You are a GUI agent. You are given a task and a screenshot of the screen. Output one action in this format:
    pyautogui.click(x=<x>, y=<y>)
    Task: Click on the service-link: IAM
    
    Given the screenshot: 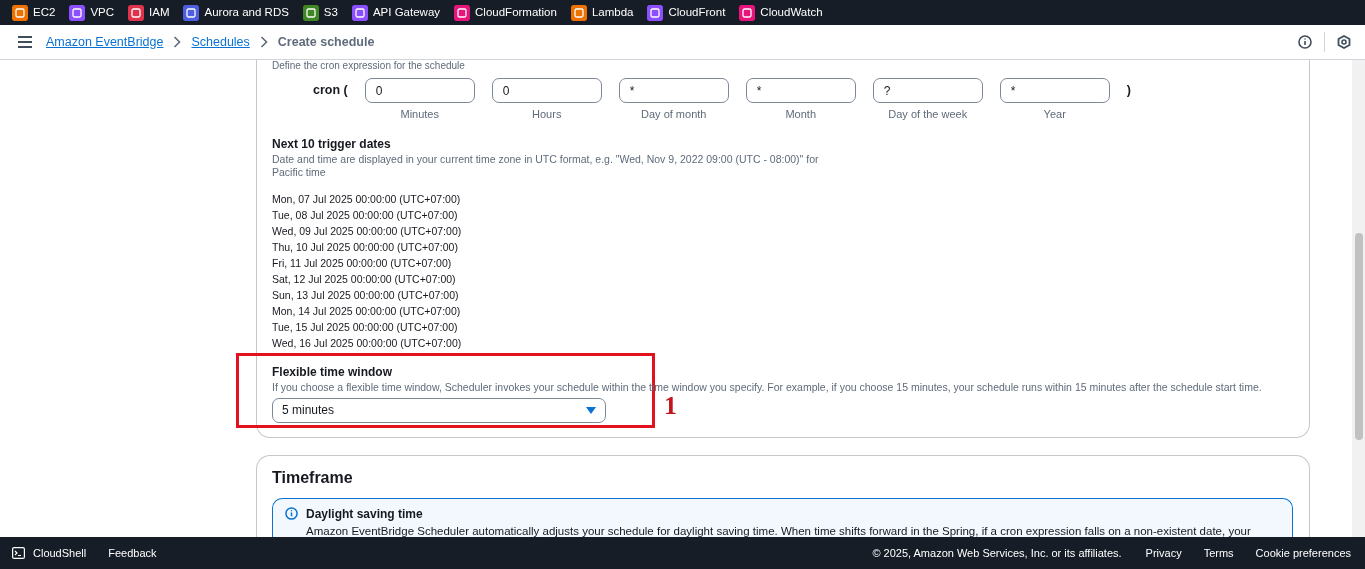 What is the action you would take?
    pyautogui.click(x=159, y=12)
    